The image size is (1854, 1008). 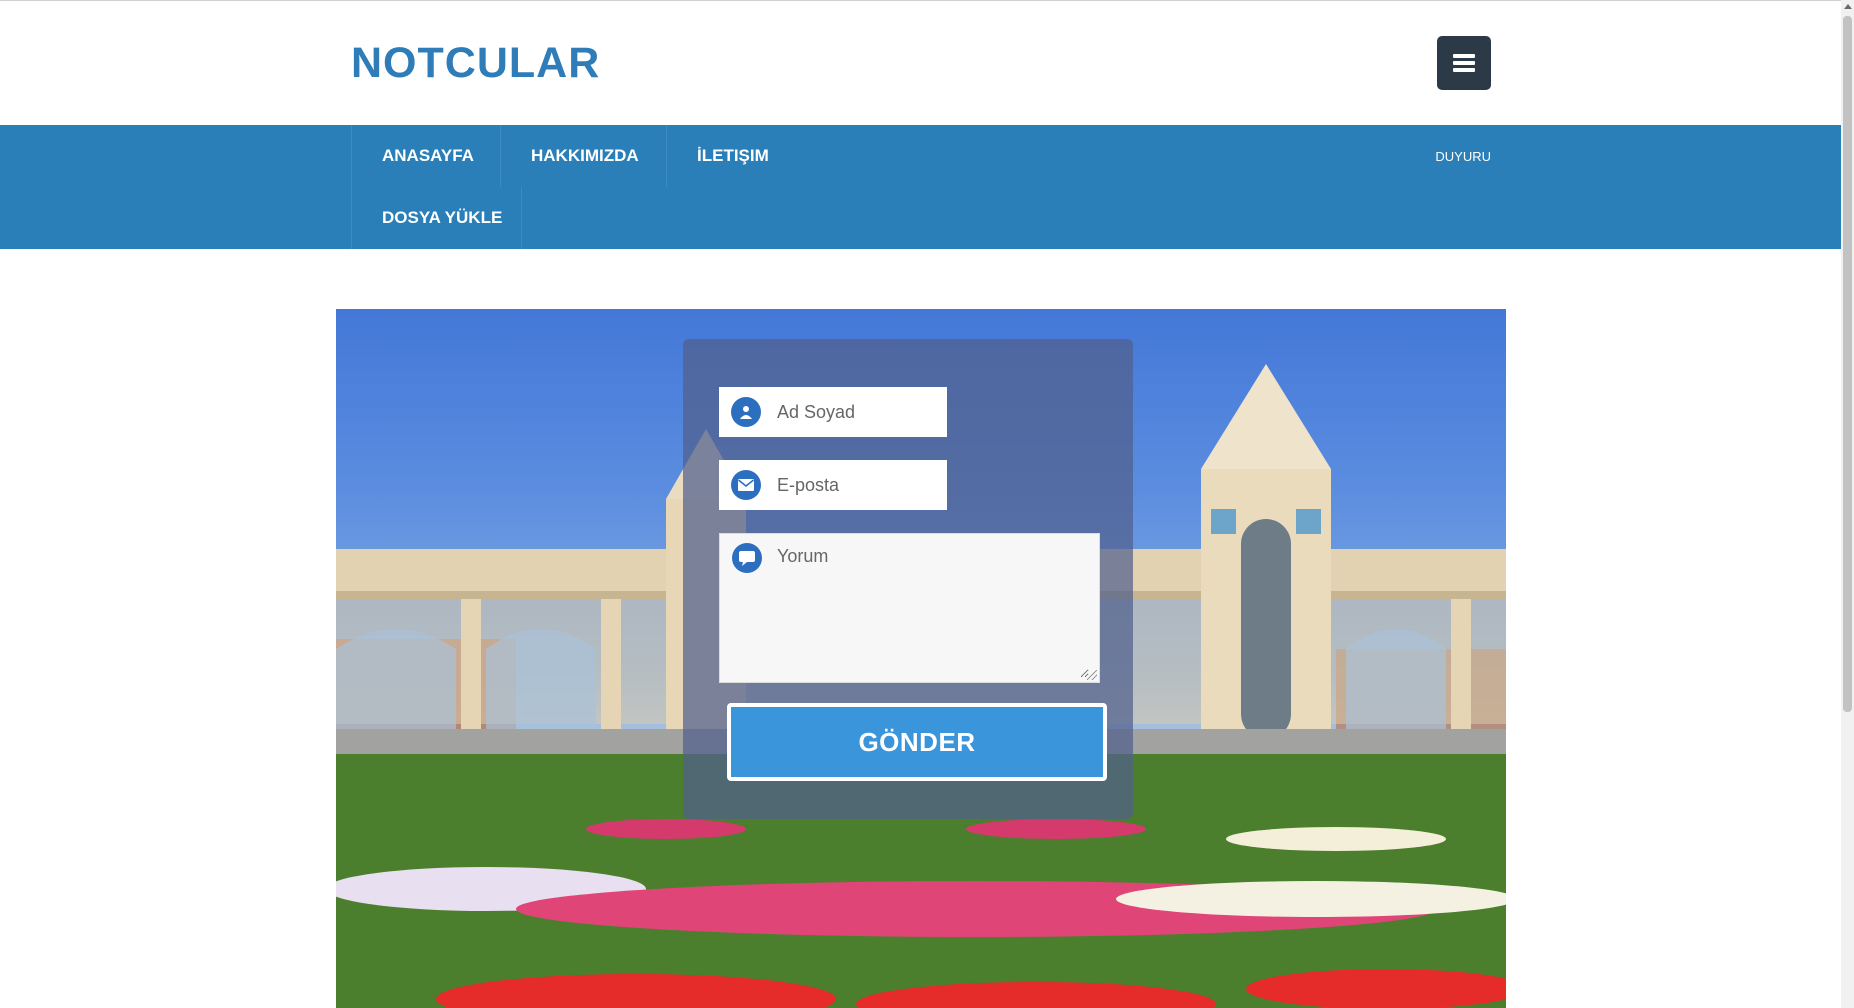 I want to click on name-input, so click(x=852, y=412).